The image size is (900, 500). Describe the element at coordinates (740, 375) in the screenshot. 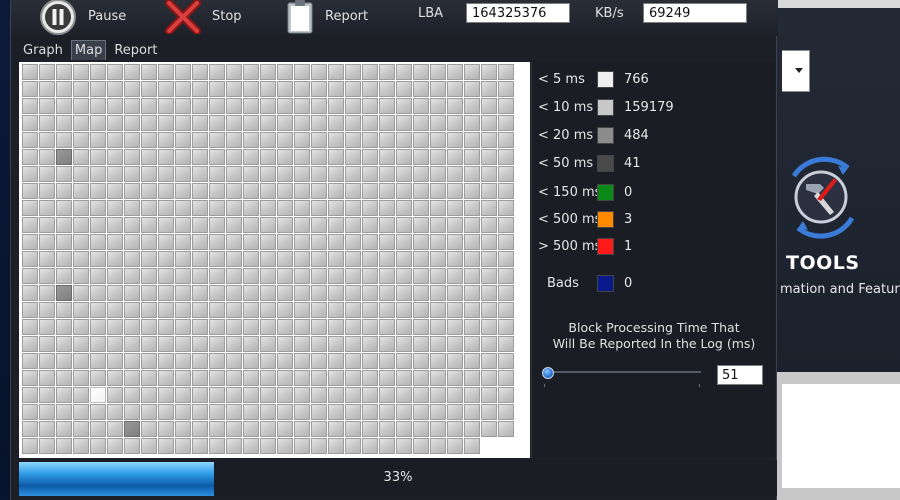

I see `threshold-input` at that location.